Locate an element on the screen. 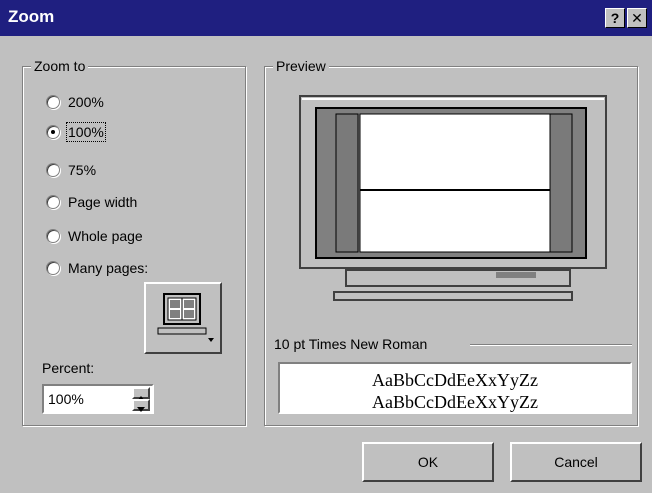 This screenshot has width=652, height=493. radio-200-circle is located at coordinates (53, 102).